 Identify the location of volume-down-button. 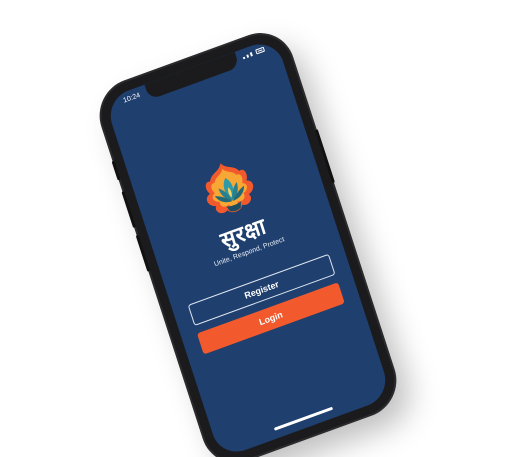
(143, 253).